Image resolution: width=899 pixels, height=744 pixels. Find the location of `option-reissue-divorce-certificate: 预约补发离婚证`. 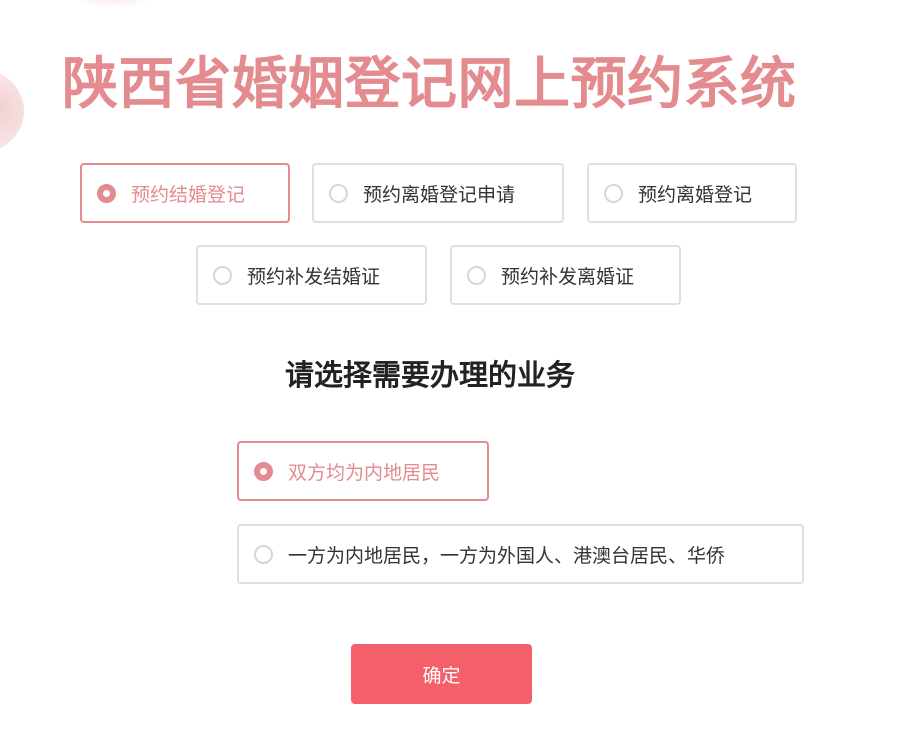

option-reissue-divorce-certificate: 预约补发离婚证 is located at coordinates (565, 275).